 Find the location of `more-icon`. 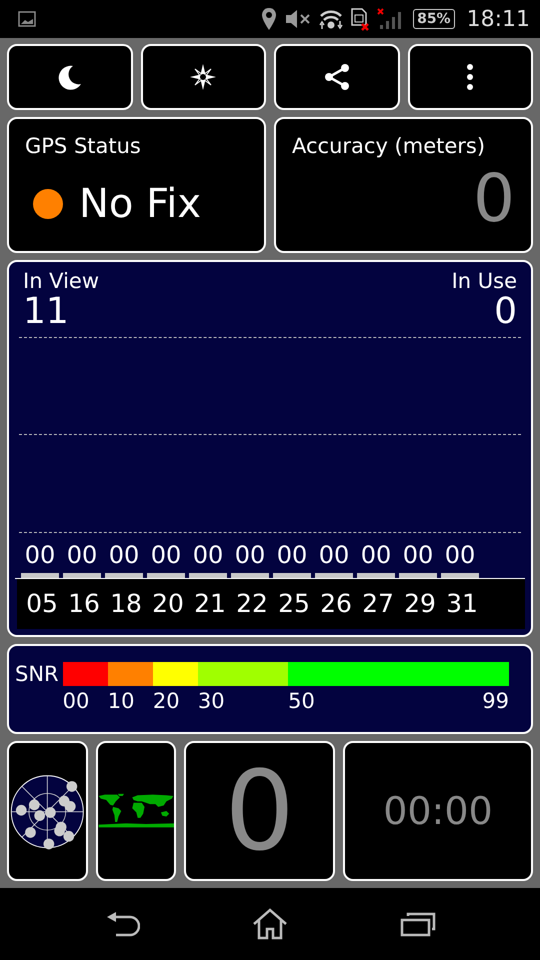

more-icon is located at coordinates (470, 77).